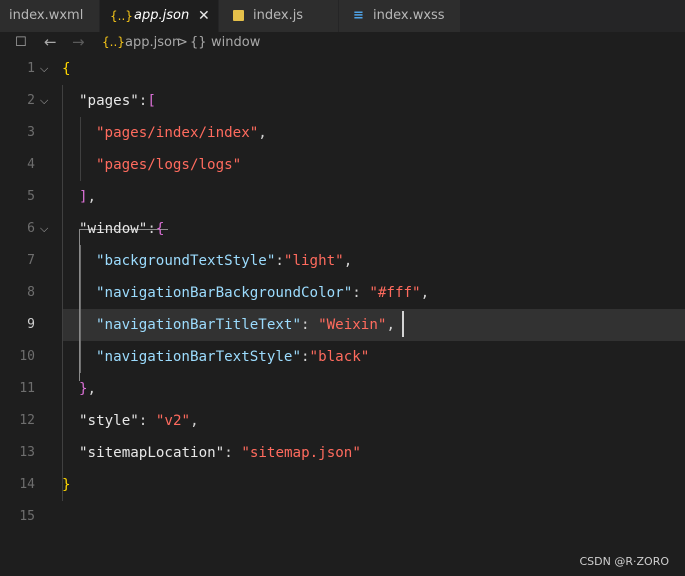 The image size is (685, 576). What do you see at coordinates (152, 453) in the screenshot?
I see `json-key: "sitemapLocation"` at bounding box center [152, 453].